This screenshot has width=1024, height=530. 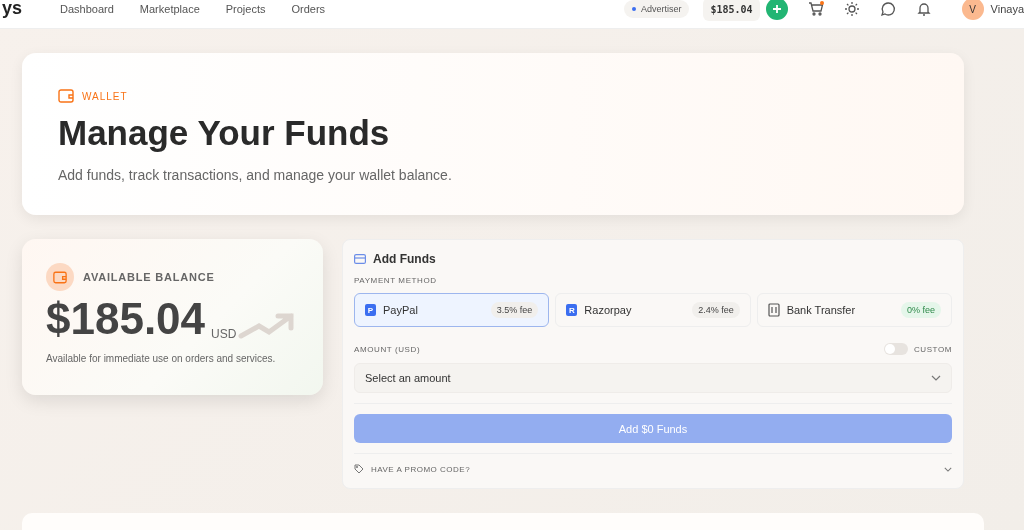 I want to click on balance-label: AVAILABLE BALANCE, so click(x=149, y=277).